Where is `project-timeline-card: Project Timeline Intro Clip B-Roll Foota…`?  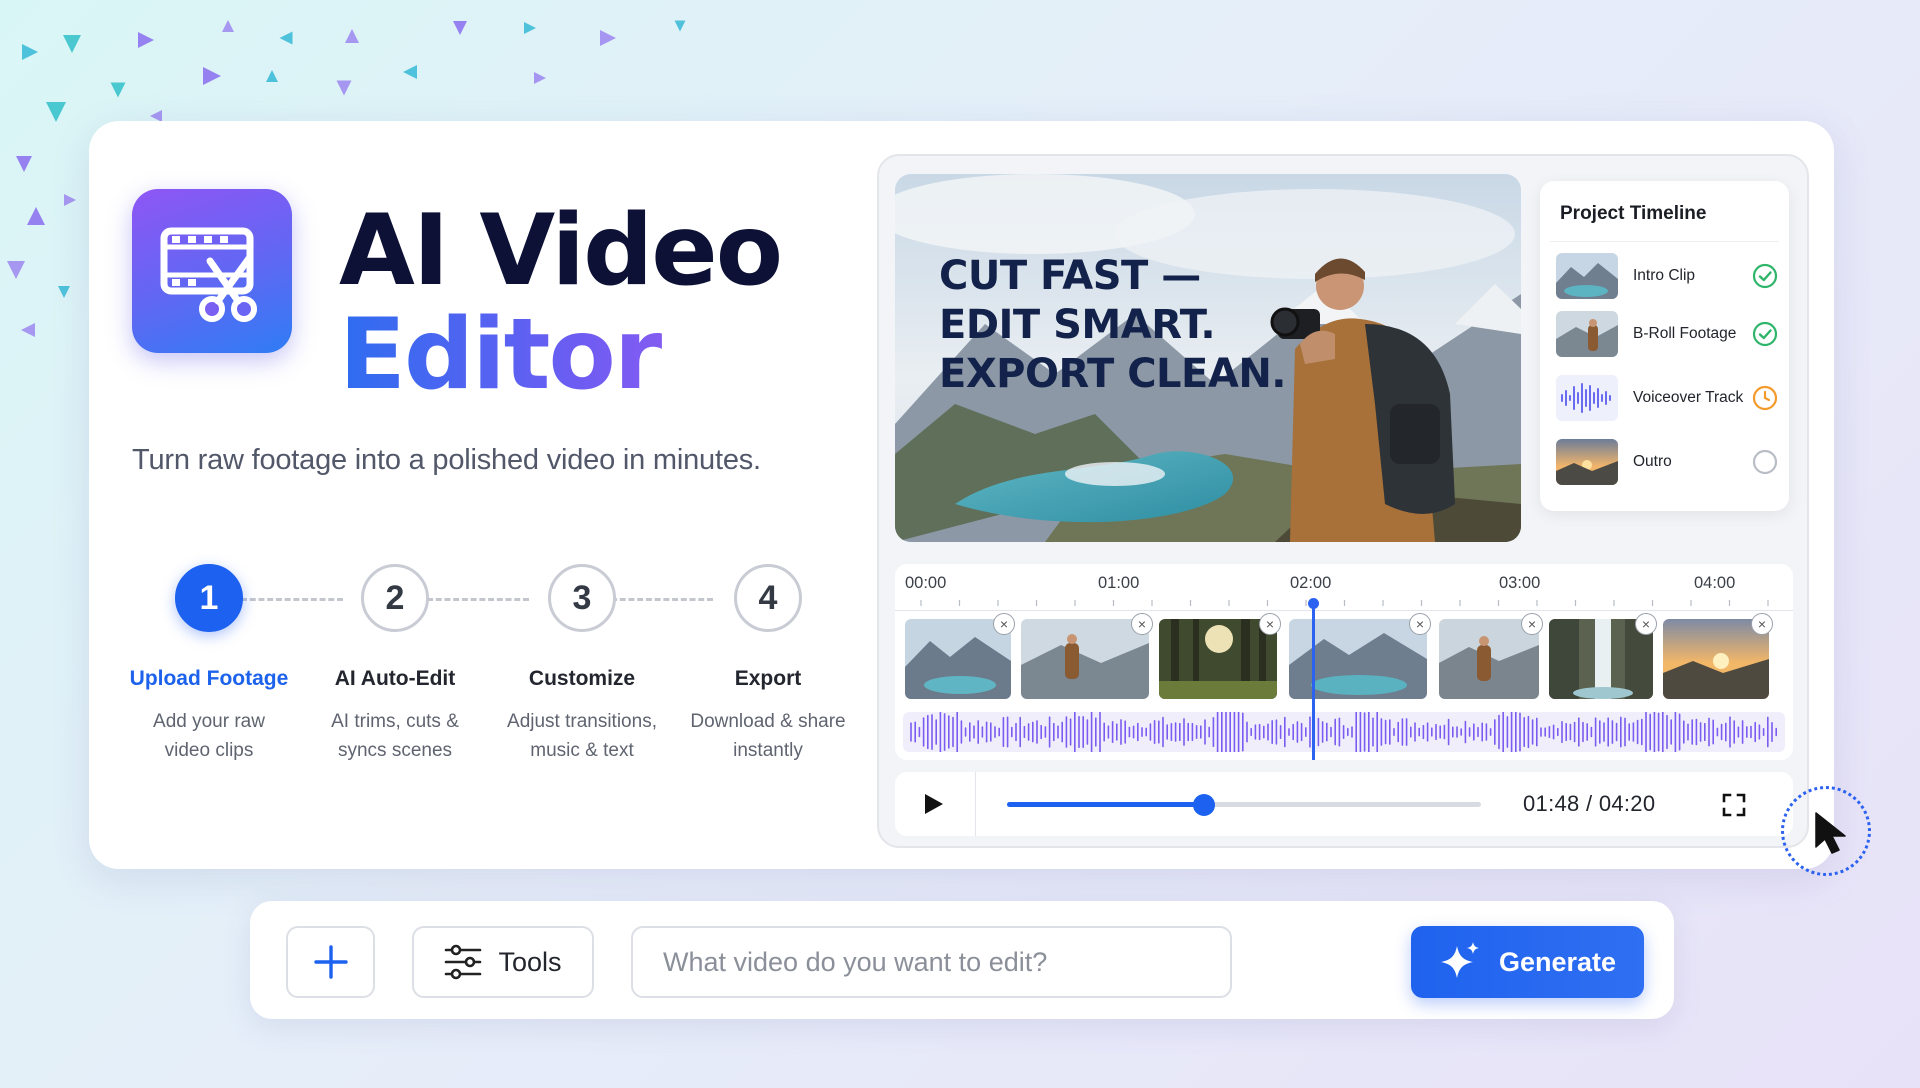 project-timeline-card: Project Timeline Intro Clip B-Roll Foota… is located at coordinates (1664, 346).